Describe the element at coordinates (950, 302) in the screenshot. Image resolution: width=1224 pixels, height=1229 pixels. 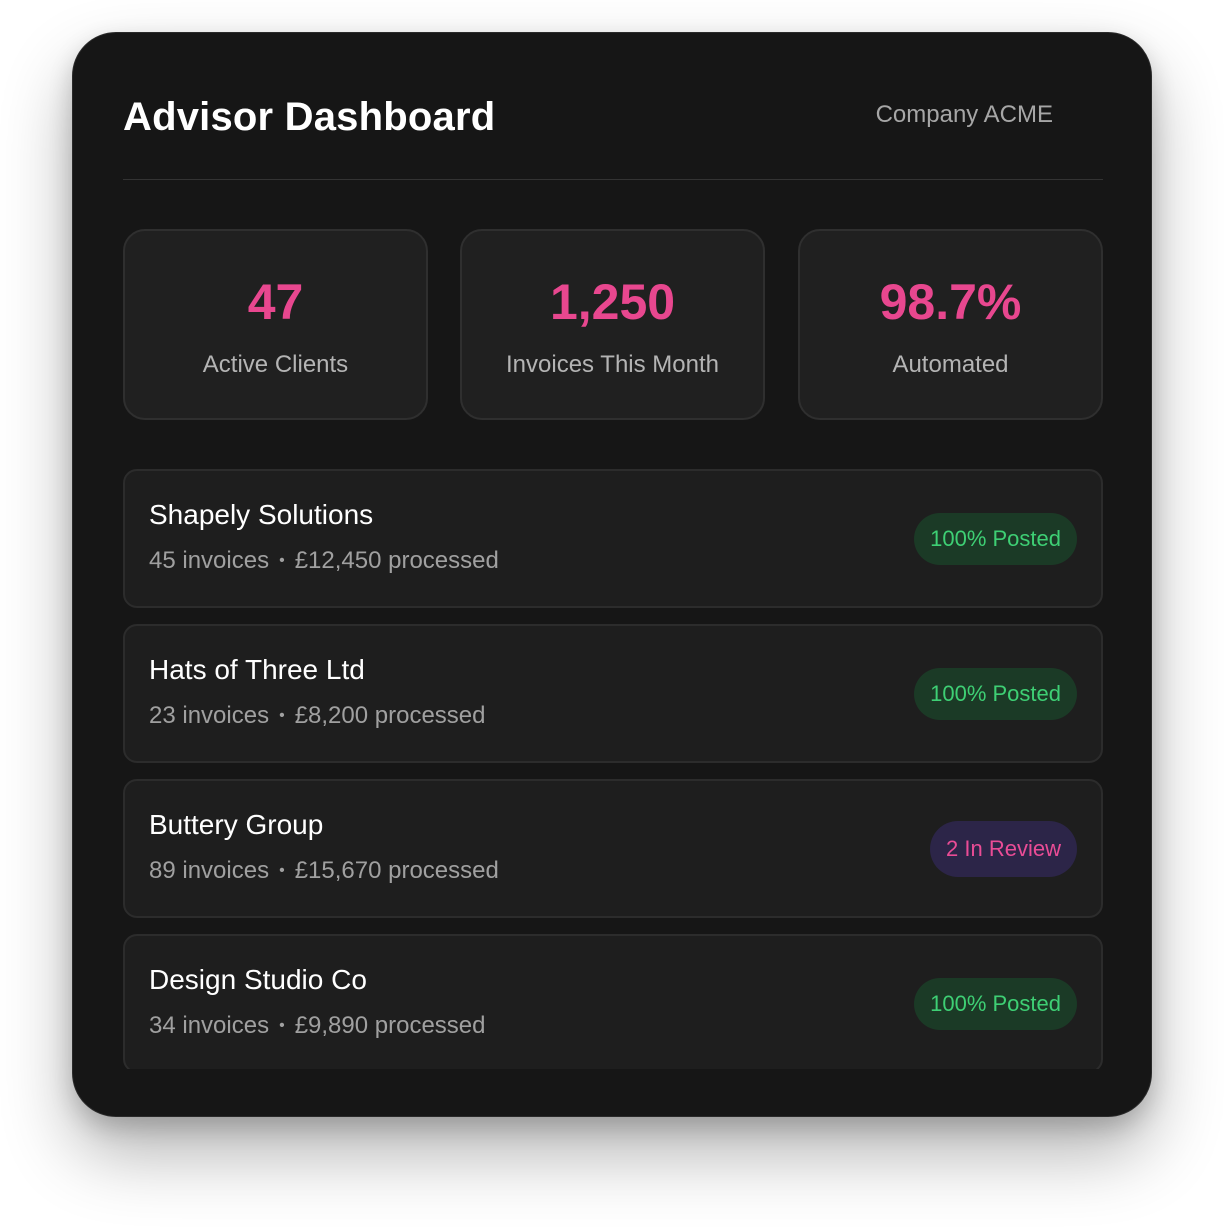
I see `stat-value: 98.7%` at that location.